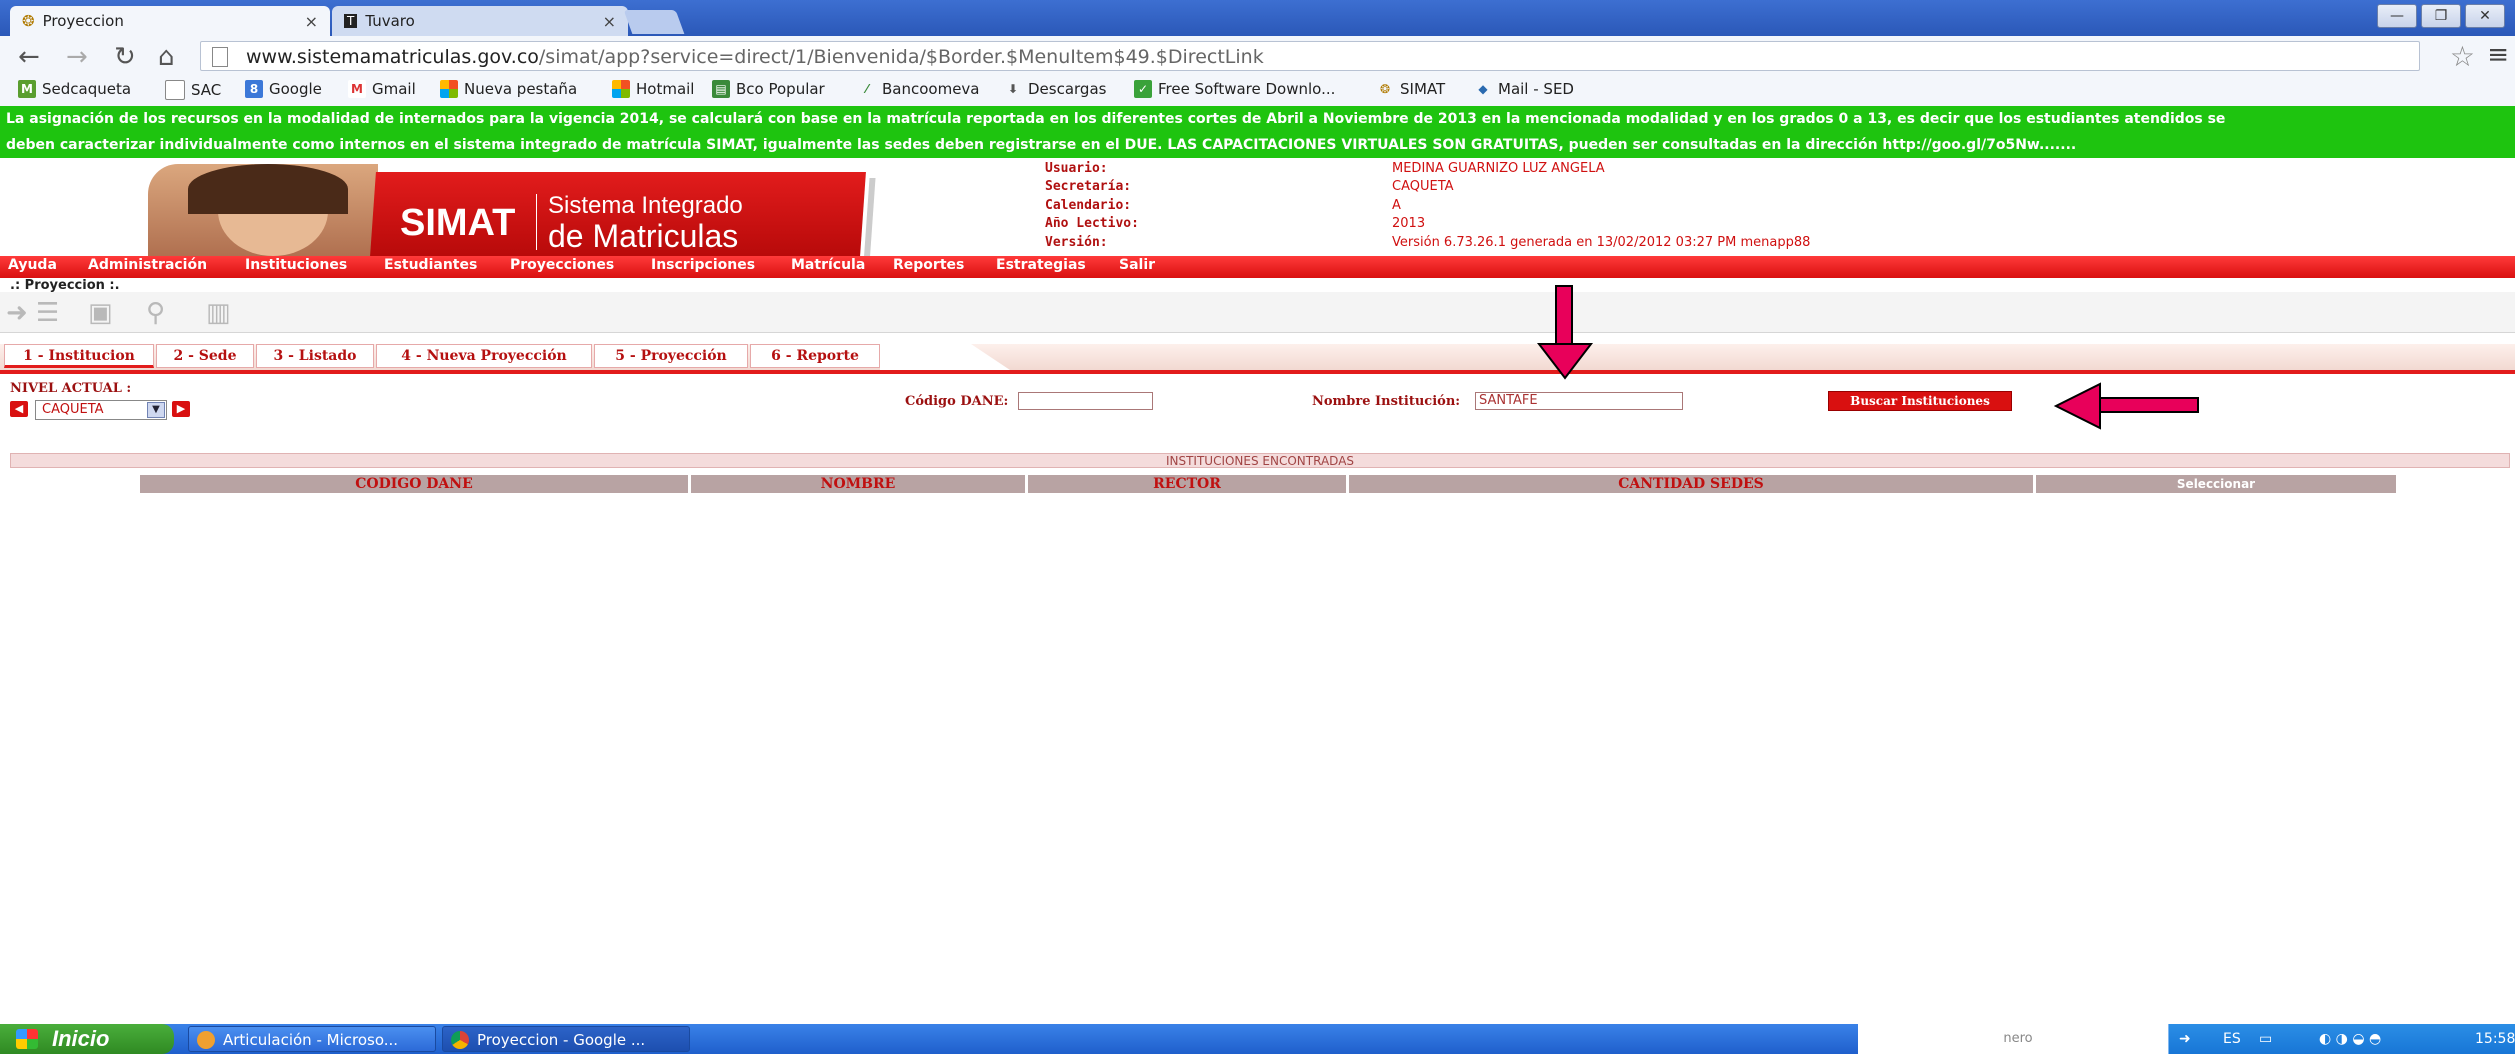 Image resolution: width=2515 pixels, height=1054 pixels. I want to click on logo-subtitle-1: Sistema Integrado, so click(645, 205).